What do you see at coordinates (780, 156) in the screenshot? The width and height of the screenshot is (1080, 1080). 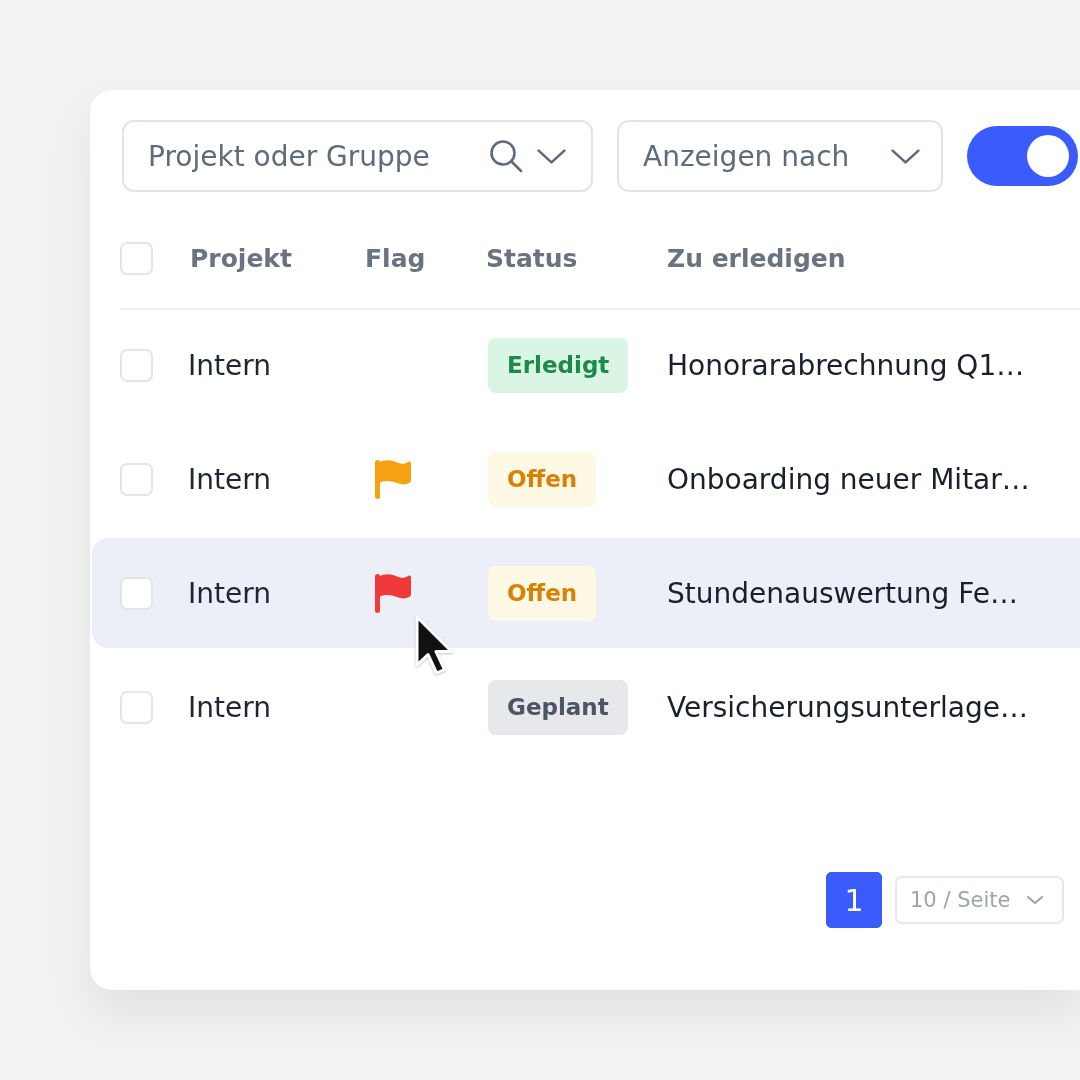 I see `view-dropdown: Anzeigen nach` at bounding box center [780, 156].